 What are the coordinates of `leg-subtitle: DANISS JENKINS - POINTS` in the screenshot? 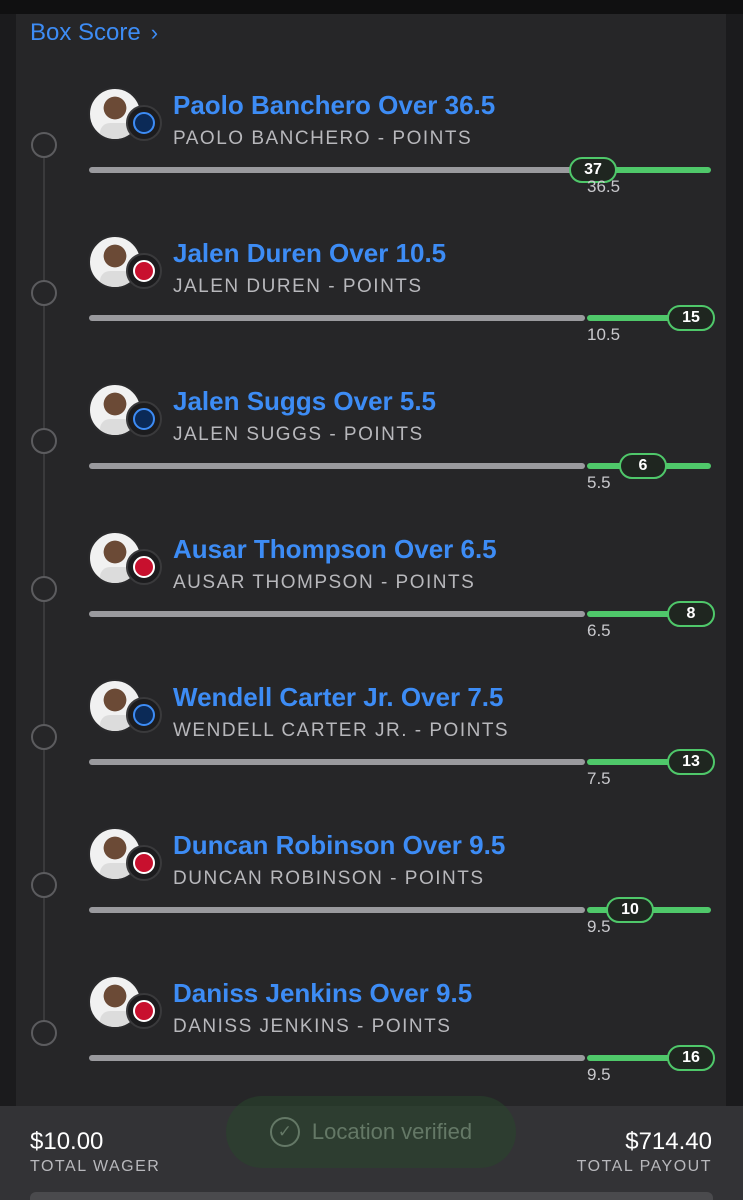 It's located at (312, 1026).